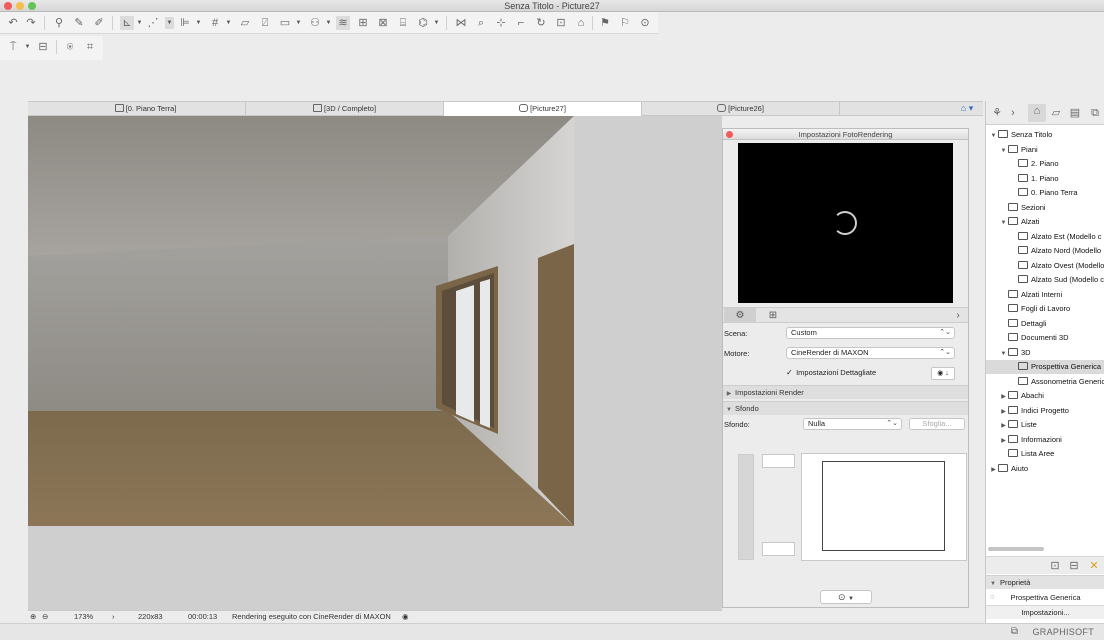 This screenshot has height=640, width=1104. What do you see at coordinates (20, 6) in the screenshot?
I see `minimize-window-button` at bounding box center [20, 6].